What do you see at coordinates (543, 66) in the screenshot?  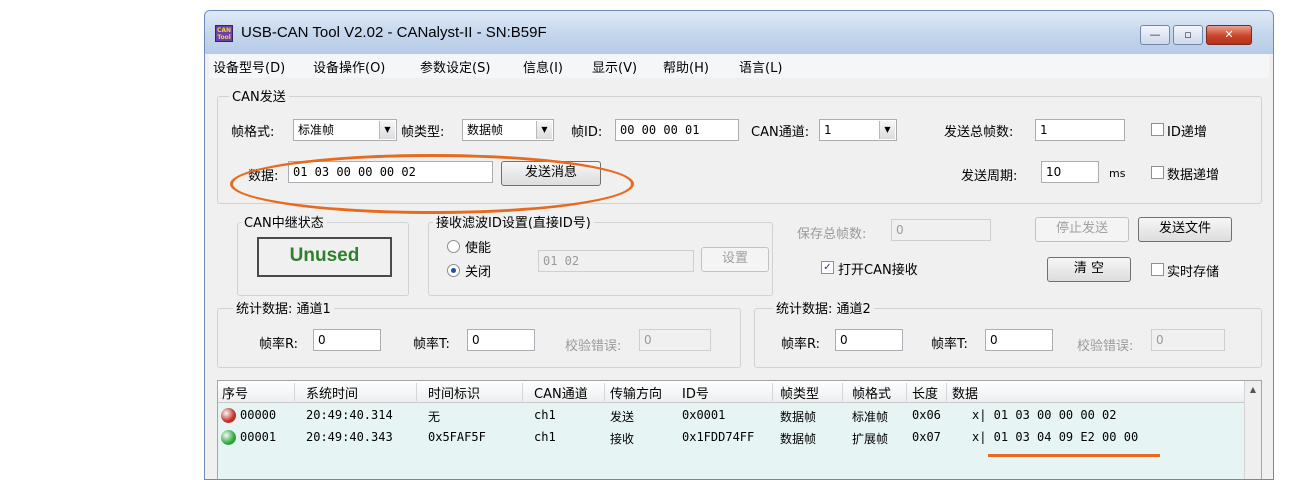 I see `menu-info: 信息(I)` at bounding box center [543, 66].